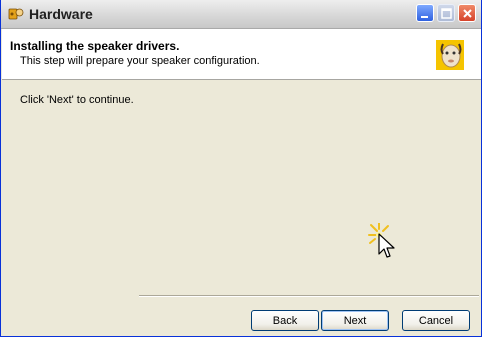  What do you see at coordinates (77, 100) in the screenshot?
I see `instruction-text: Click 'Next' to continue.` at bounding box center [77, 100].